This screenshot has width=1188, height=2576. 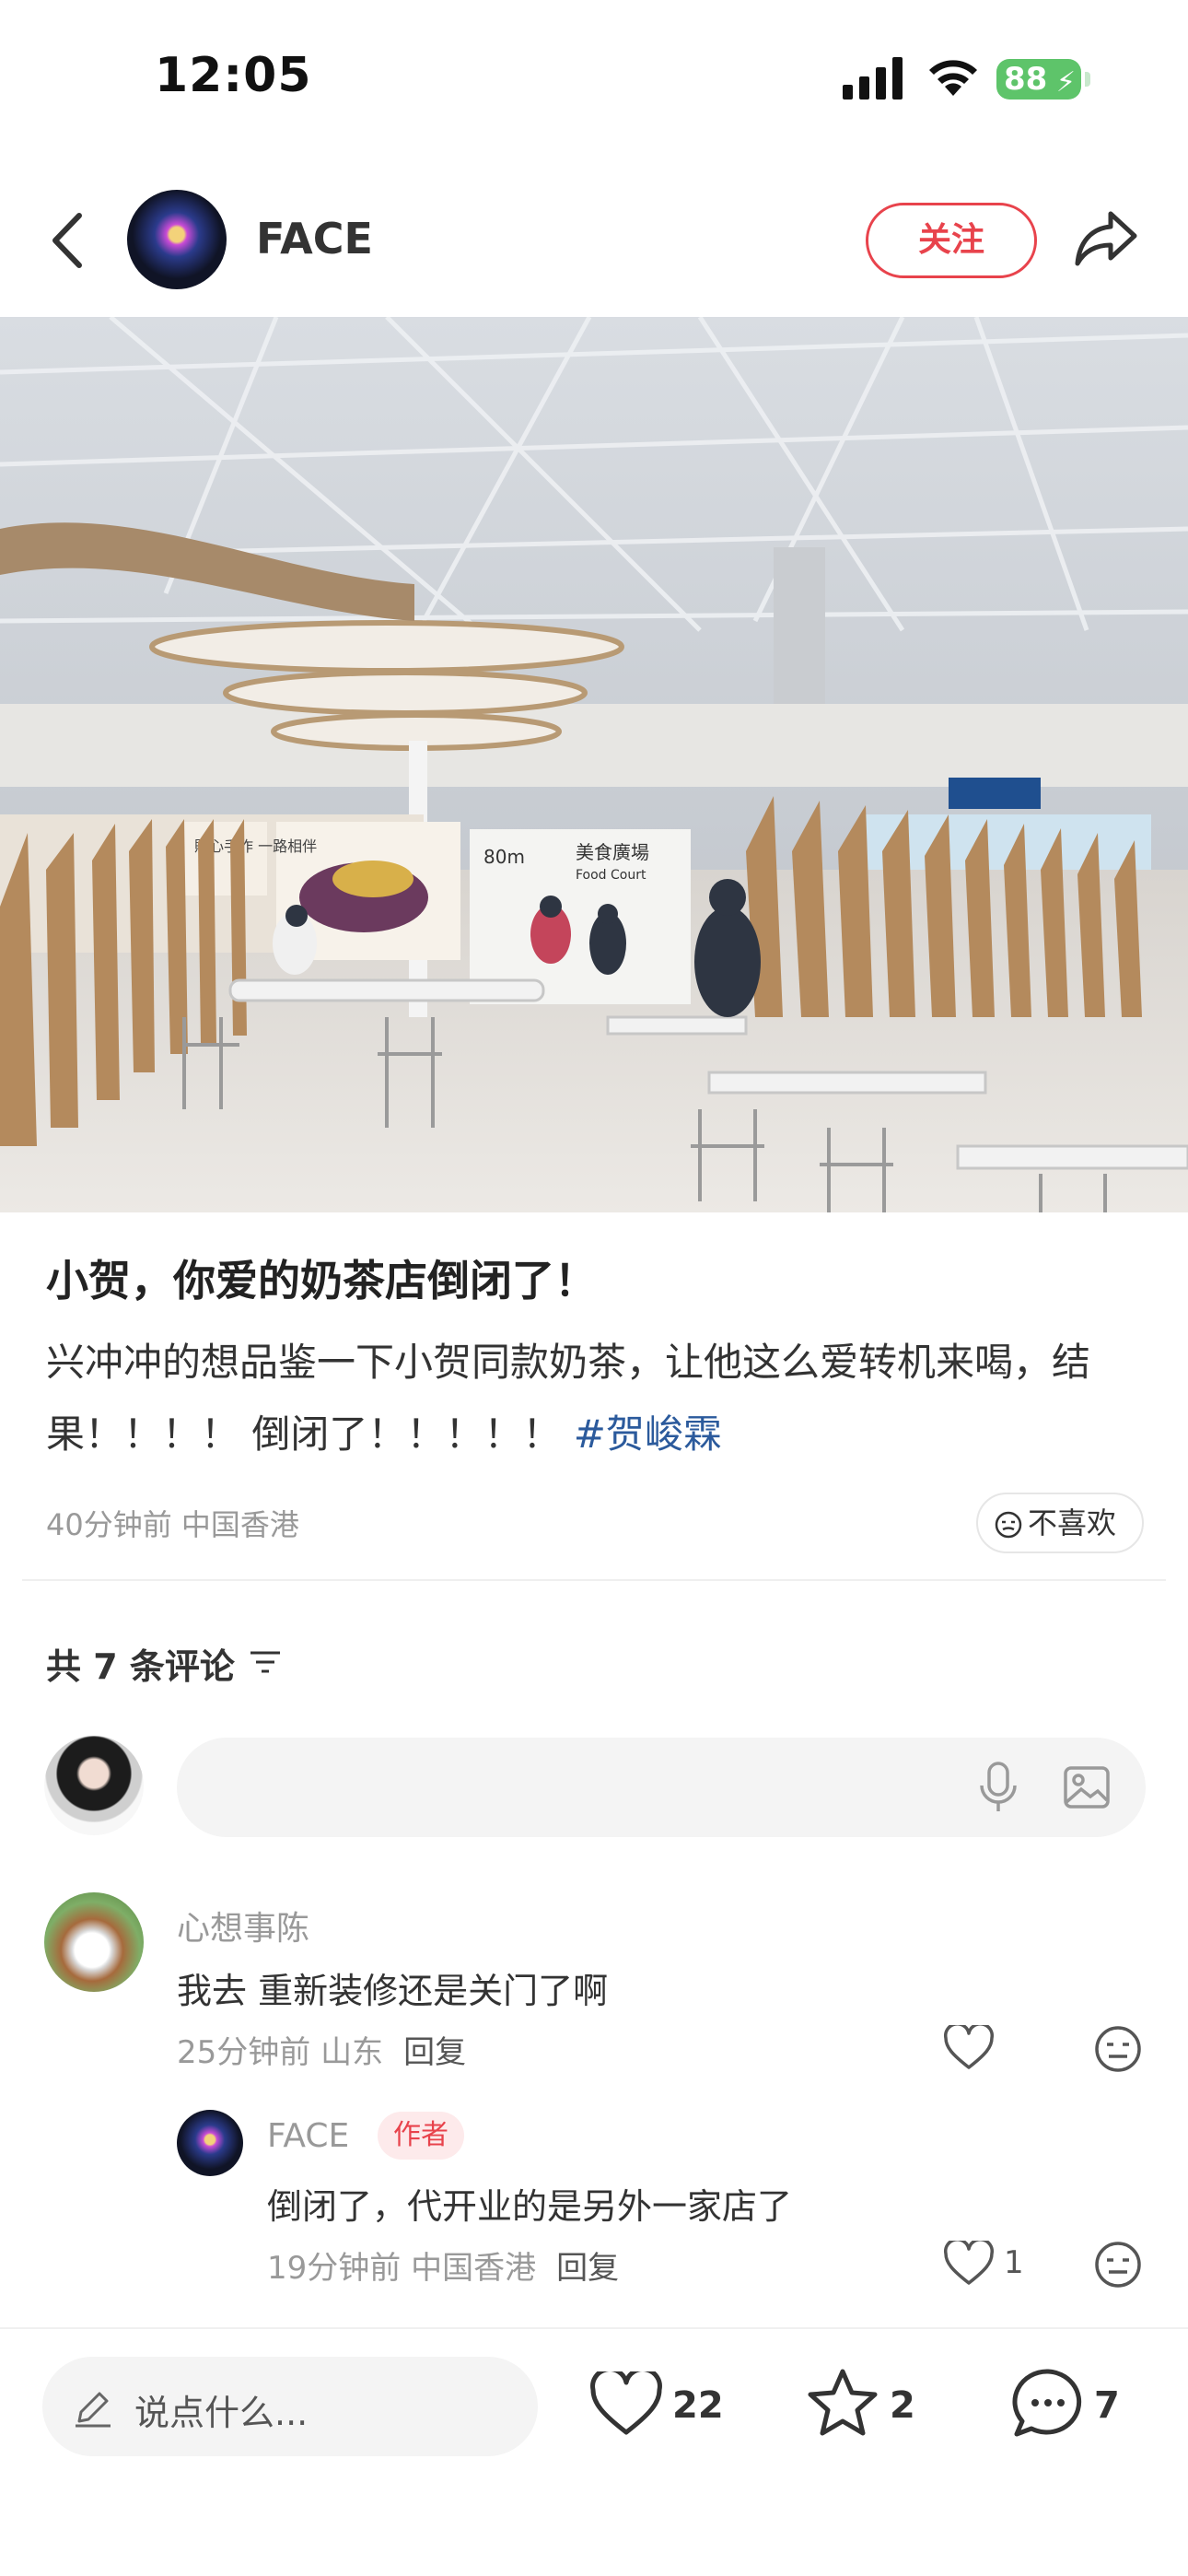 What do you see at coordinates (314, 238) in the screenshot?
I see `author-name: FACE` at bounding box center [314, 238].